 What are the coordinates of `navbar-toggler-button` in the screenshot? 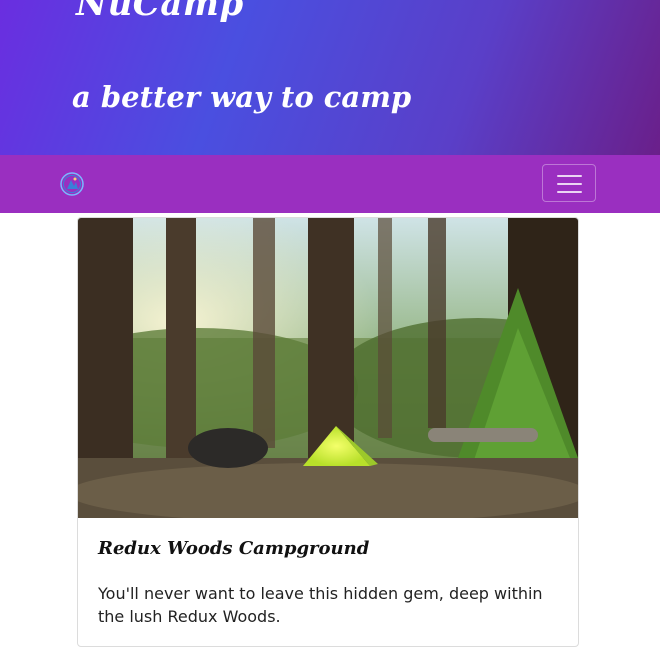 It's located at (569, 183).